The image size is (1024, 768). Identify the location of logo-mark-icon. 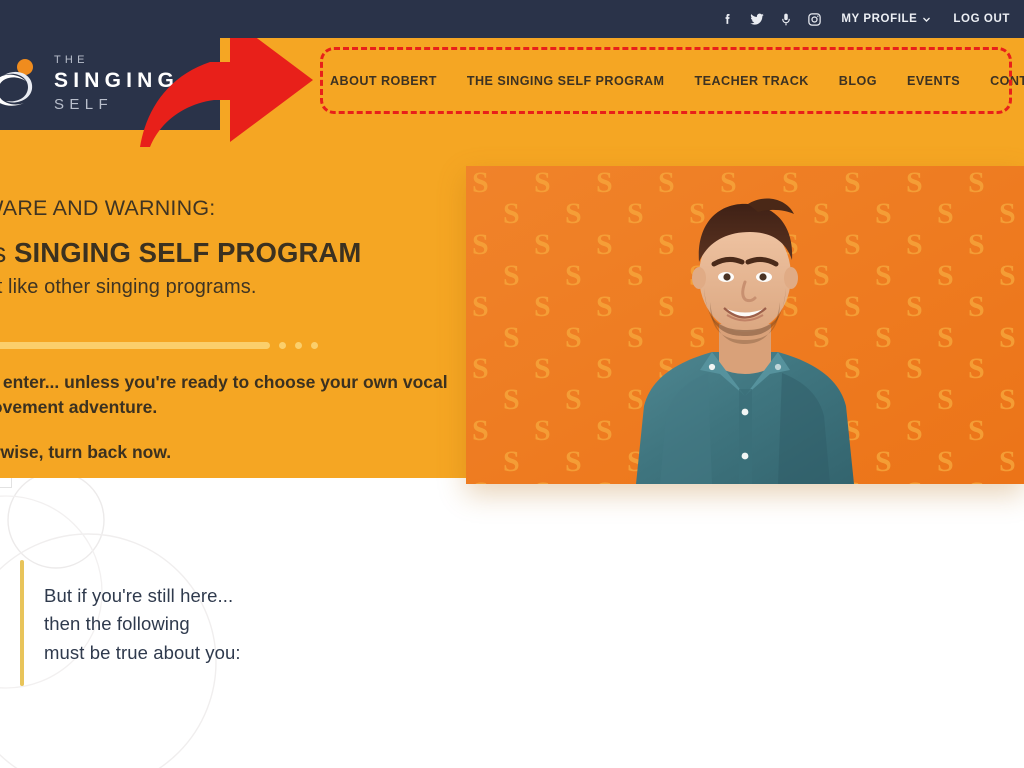
(20, 84).